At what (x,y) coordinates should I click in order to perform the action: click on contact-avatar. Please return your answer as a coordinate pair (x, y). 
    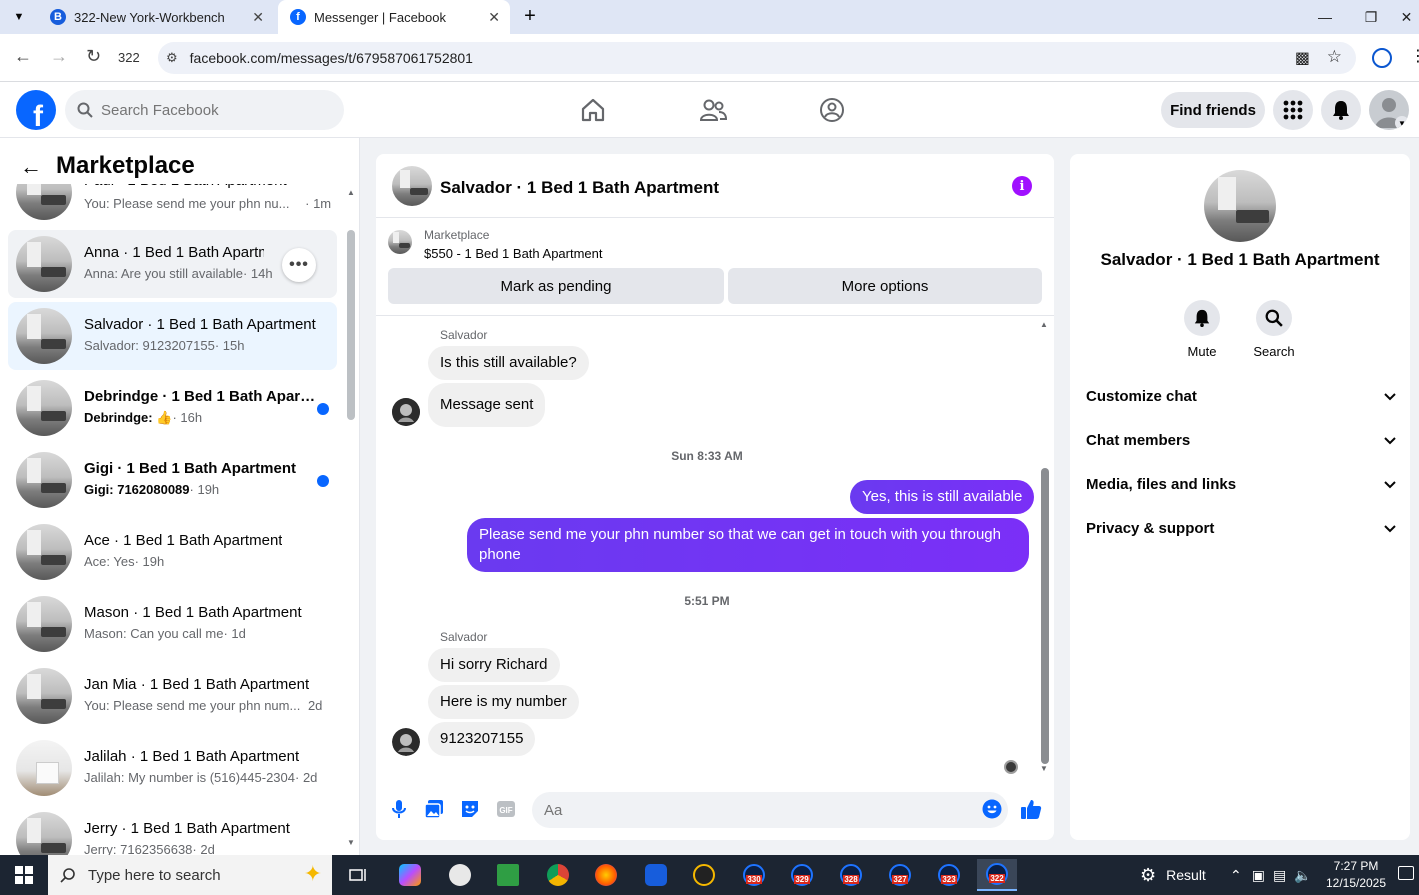
    Looking at the image, I should click on (1240, 206).